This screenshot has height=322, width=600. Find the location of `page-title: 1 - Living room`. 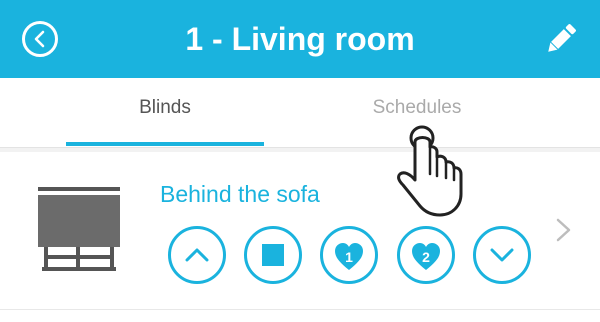

page-title: 1 - Living room is located at coordinates (300, 39).